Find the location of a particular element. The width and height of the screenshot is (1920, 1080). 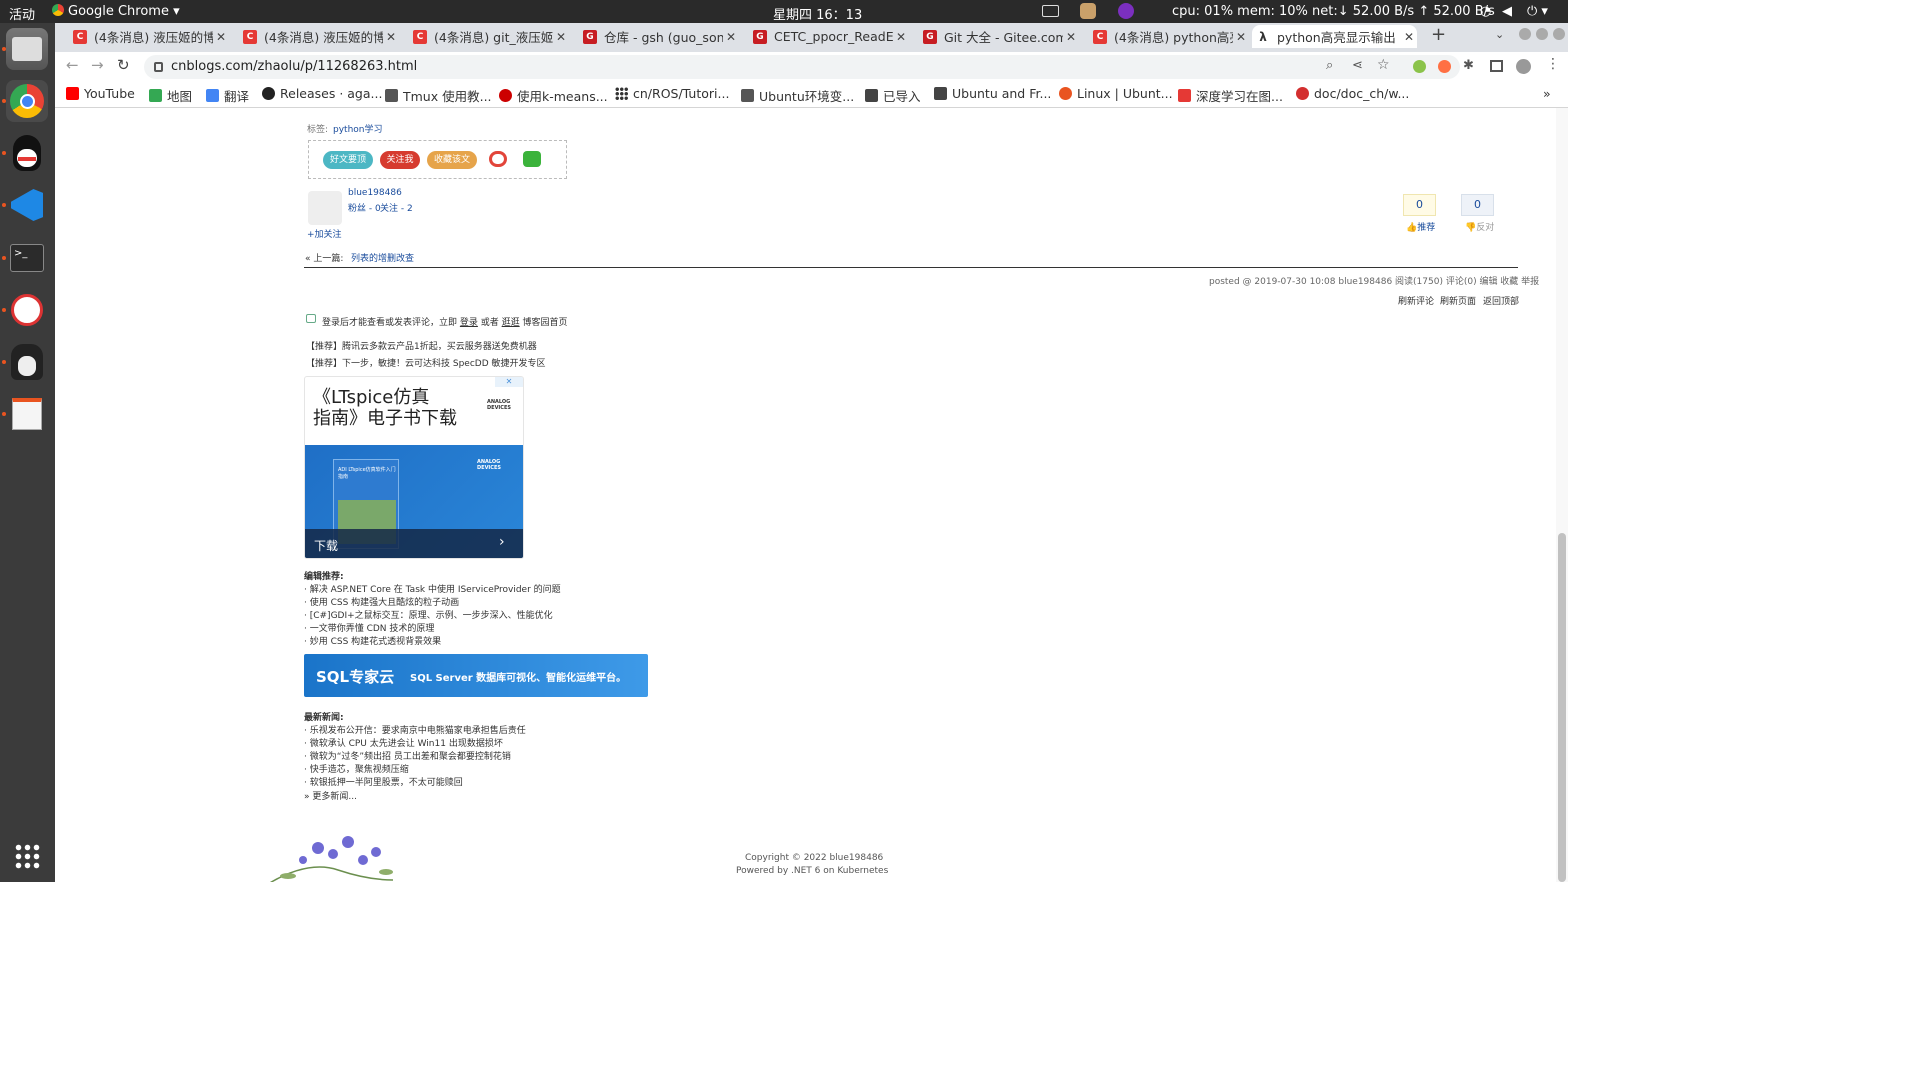

bookmark-translate: 翻译 is located at coordinates (227, 95).